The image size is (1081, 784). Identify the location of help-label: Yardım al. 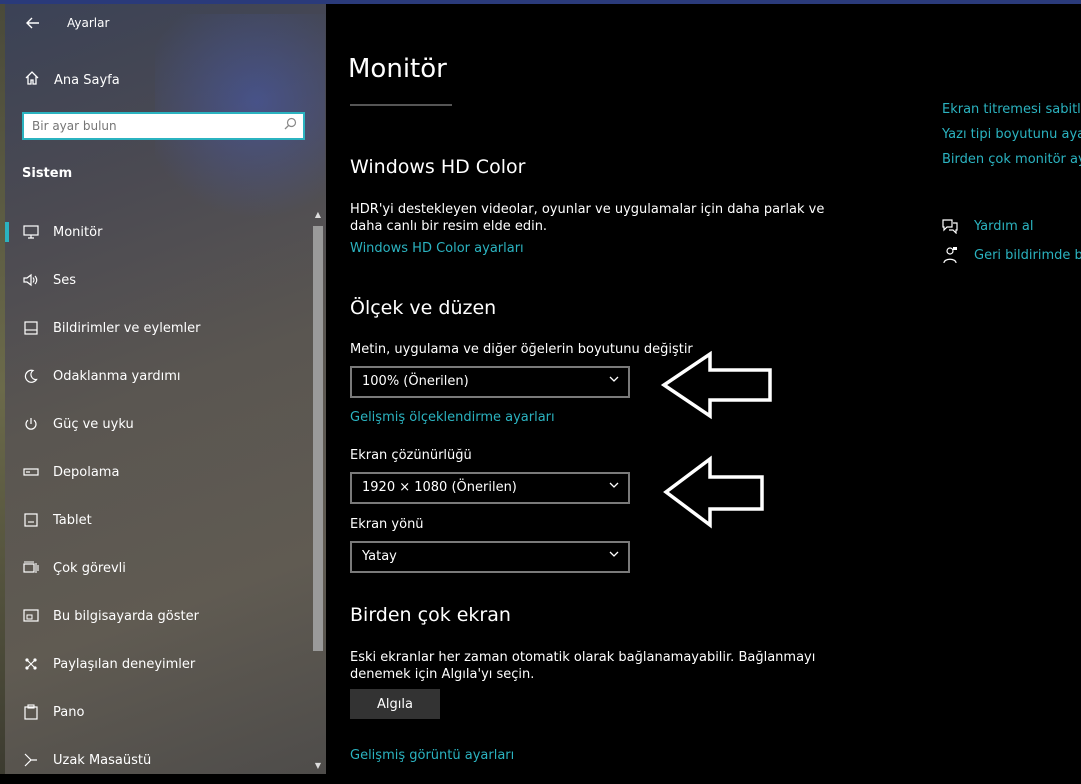
(1004, 226).